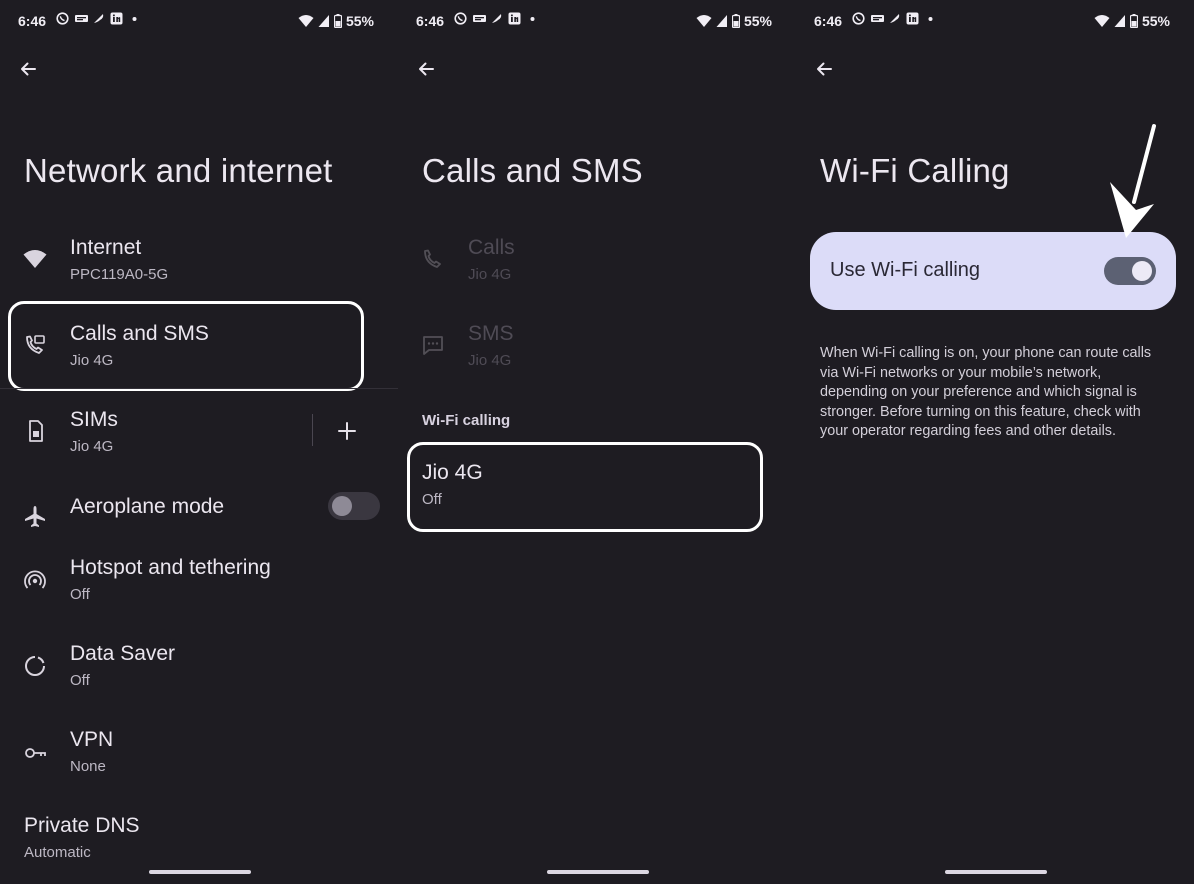  Describe the element at coordinates (199, 388) in the screenshot. I see `divider` at that location.